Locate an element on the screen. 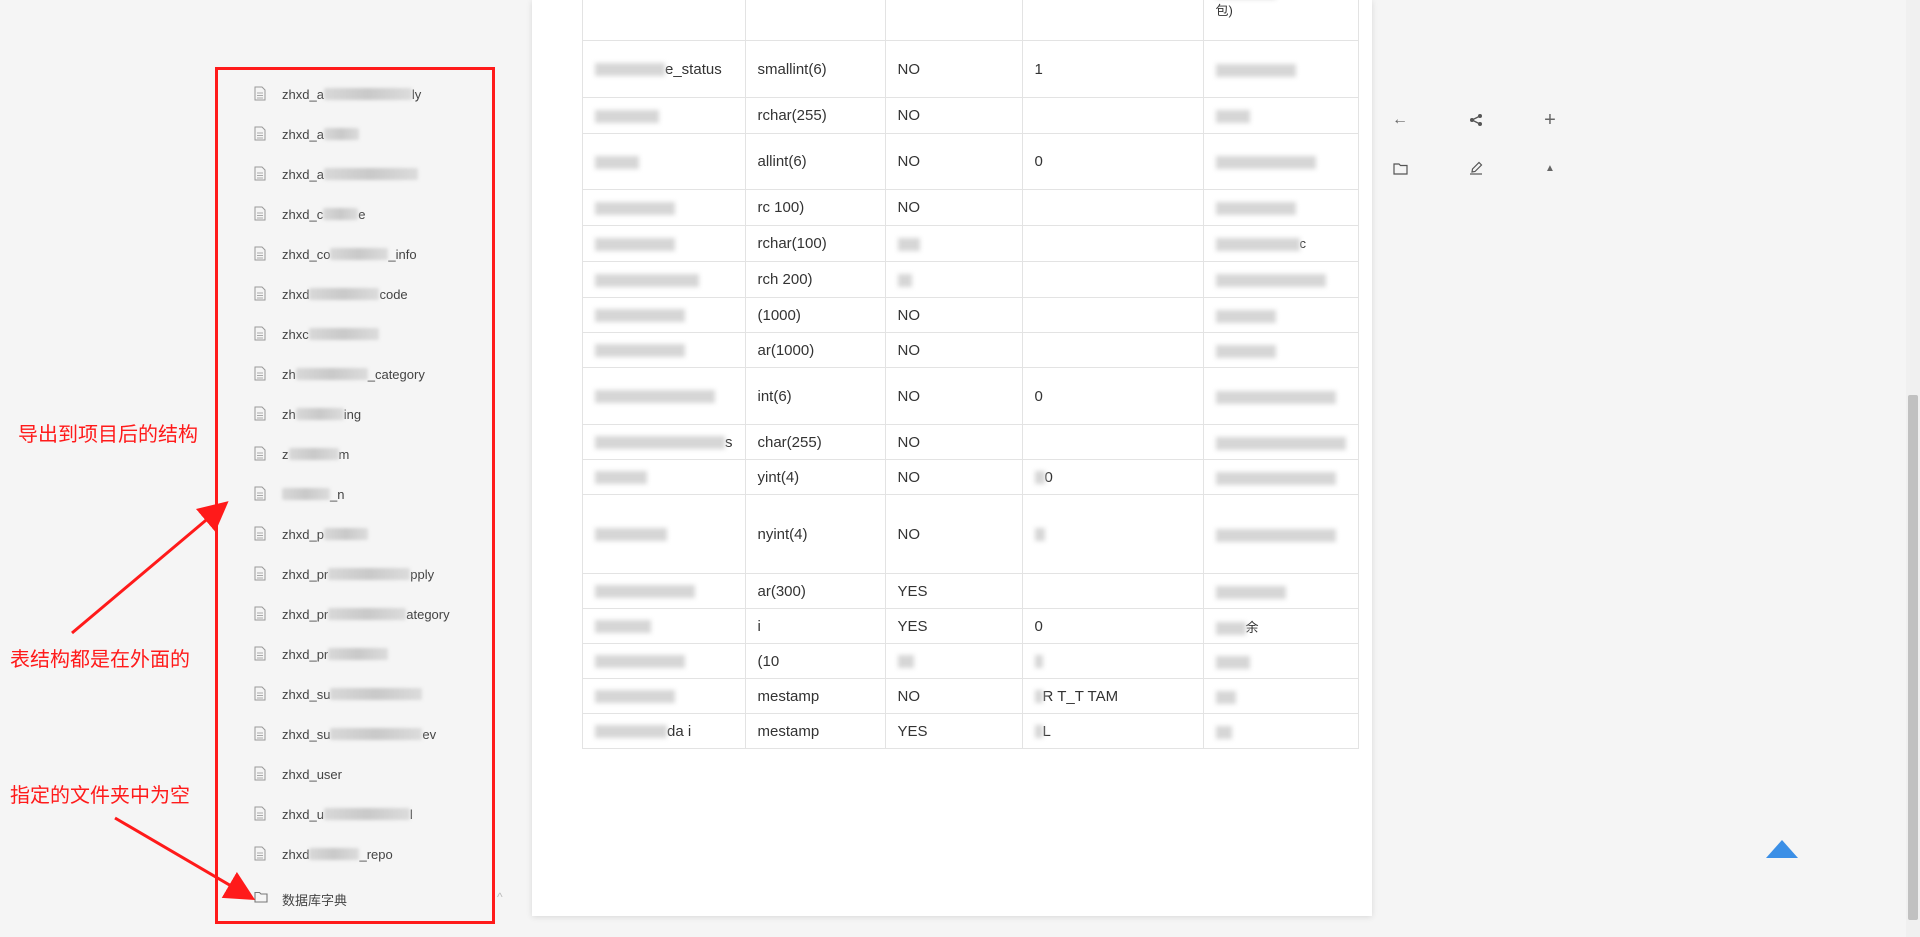  cell-text: L is located at coordinates (1046, 731).